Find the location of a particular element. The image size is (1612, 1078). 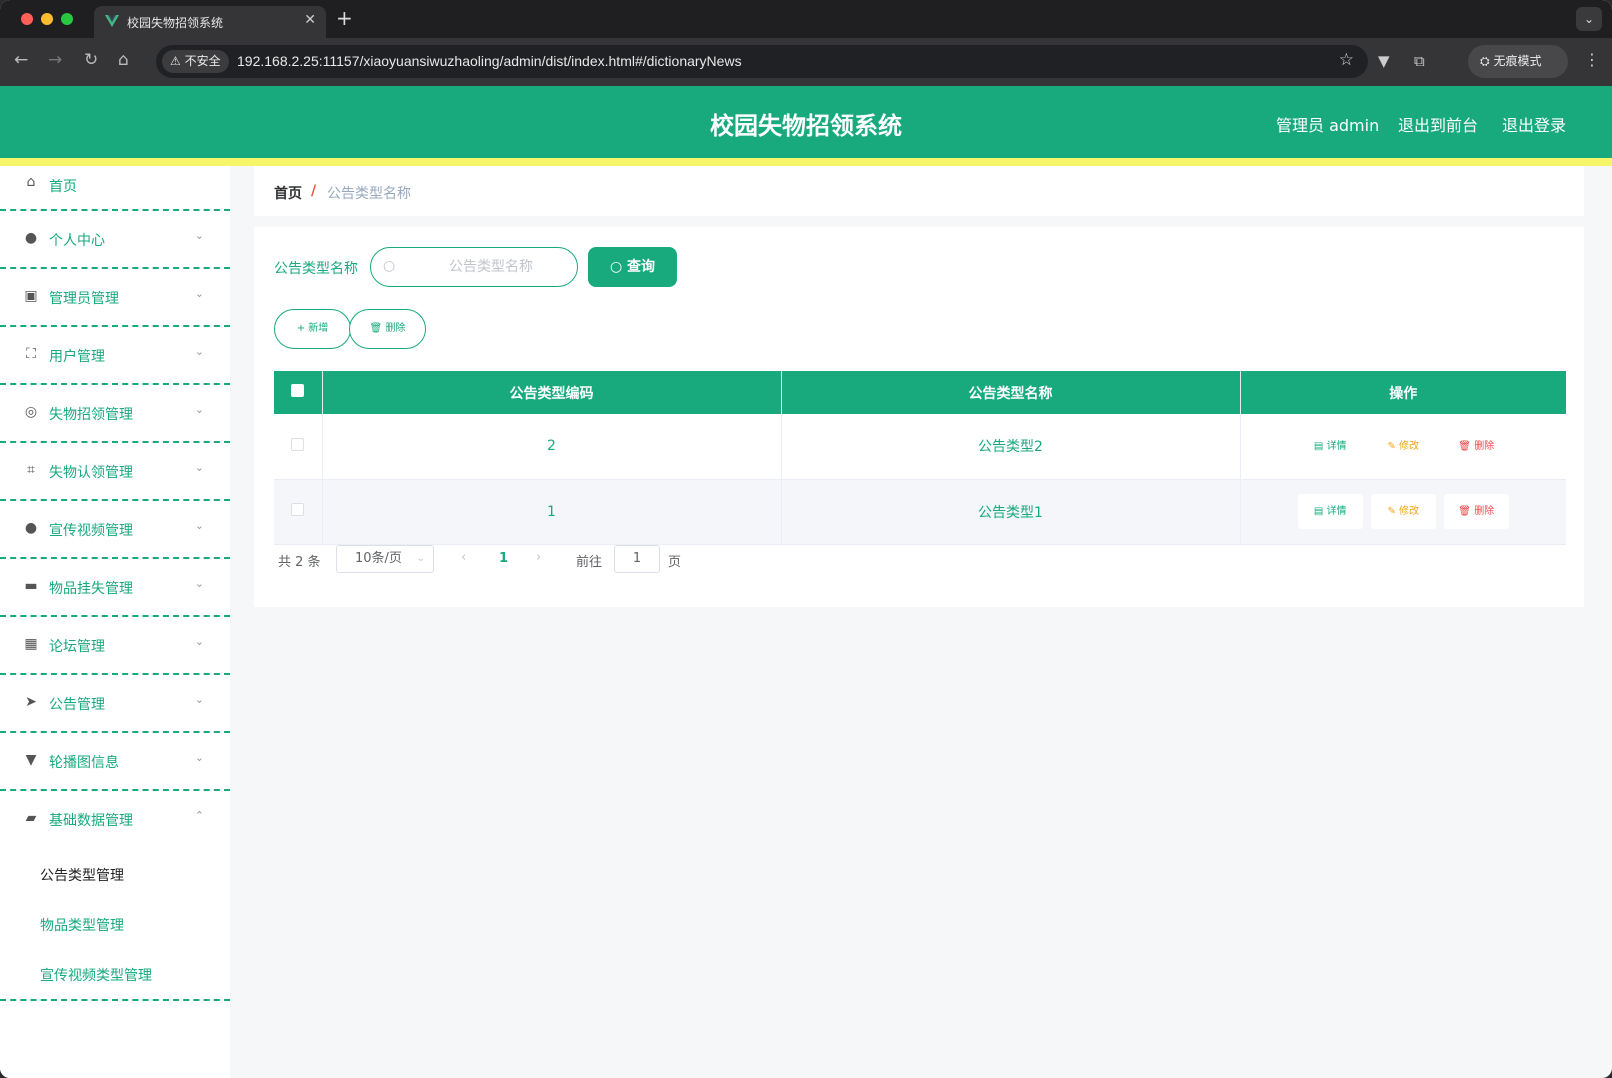

search-icon: ○ is located at coordinates (616, 267).